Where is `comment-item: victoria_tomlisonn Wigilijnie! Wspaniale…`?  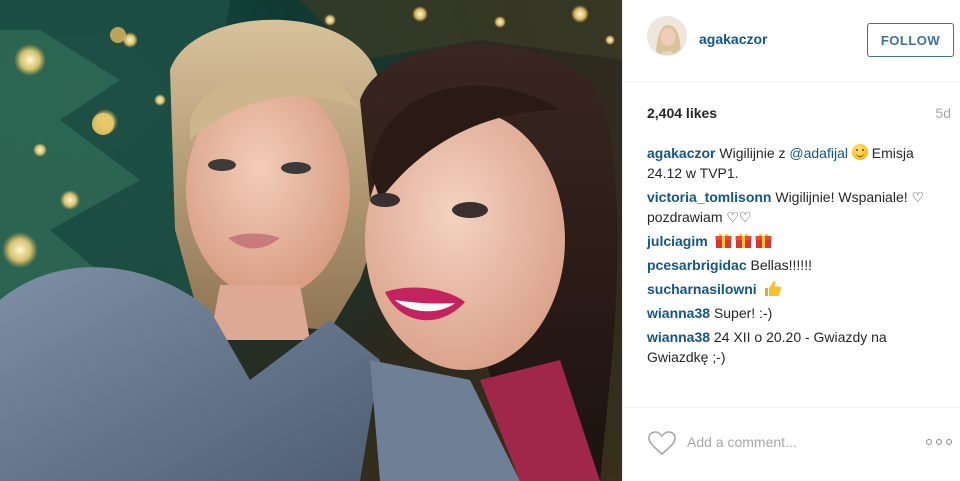 comment-item: victoria_tomlisonn Wigilijnie! Wspaniale… is located at coordinates (799, 207).